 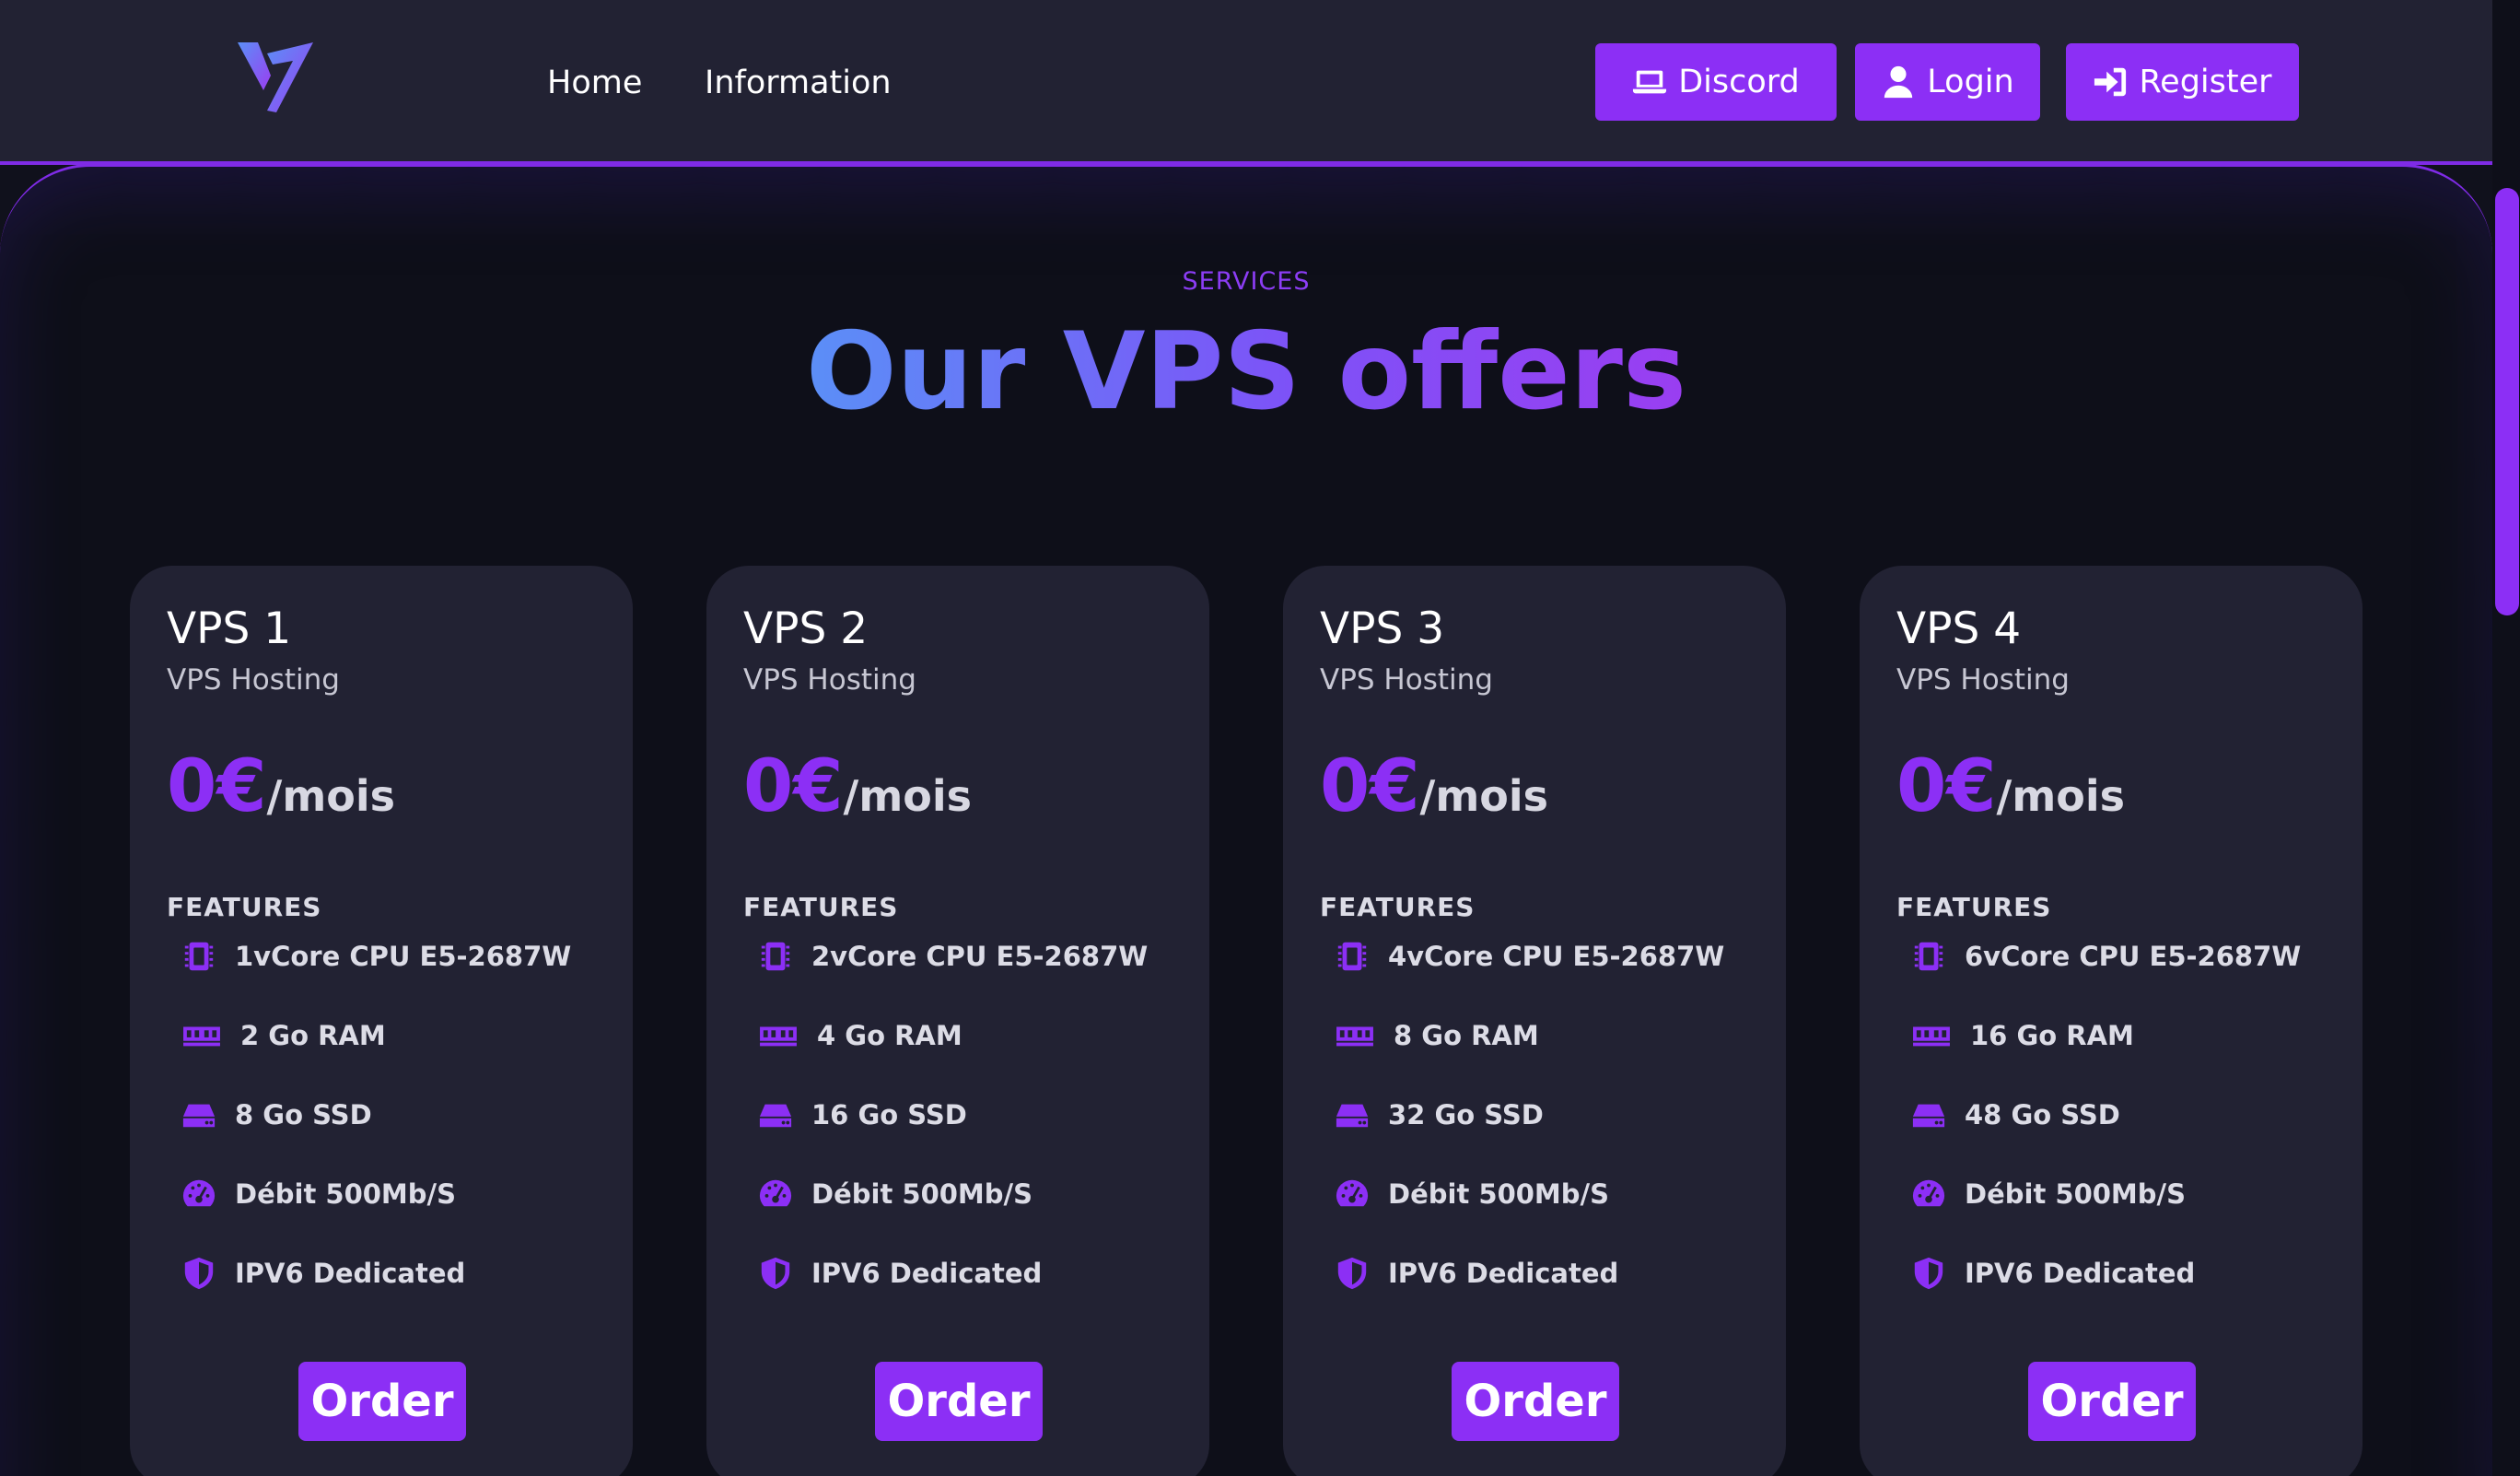 What do you see at coordinates (1650, 82) in the screenshot?
I see `laptop-icon` at bounding box center [1650, 82].